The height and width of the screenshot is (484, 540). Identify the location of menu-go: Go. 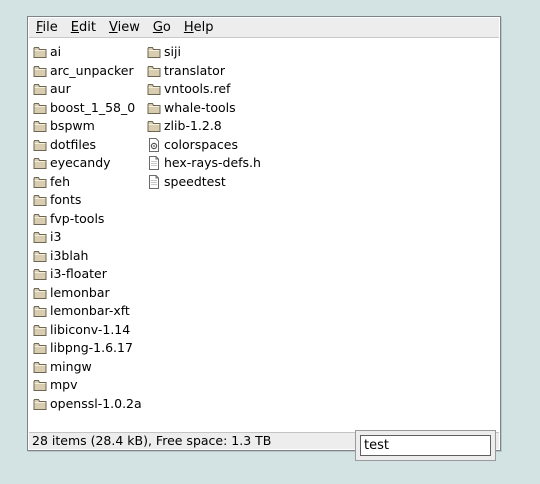
(162, 28).